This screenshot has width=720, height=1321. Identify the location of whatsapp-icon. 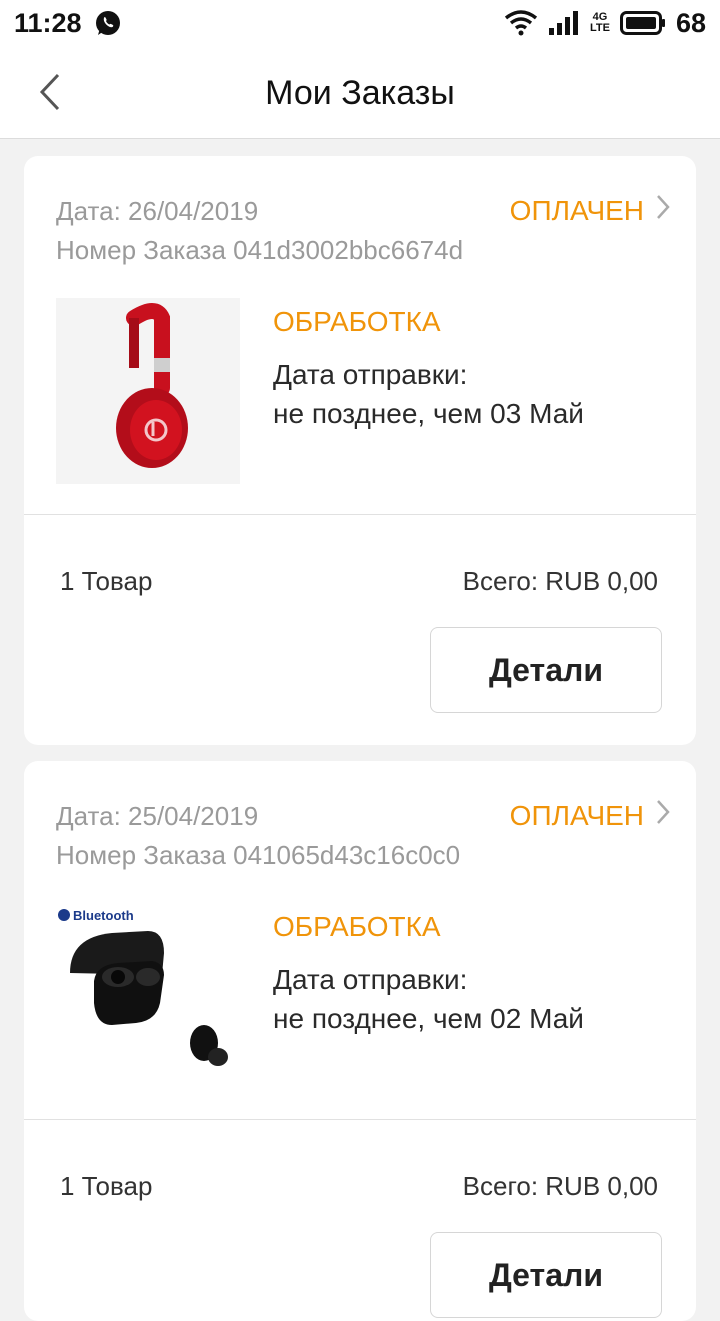
(108, 23).